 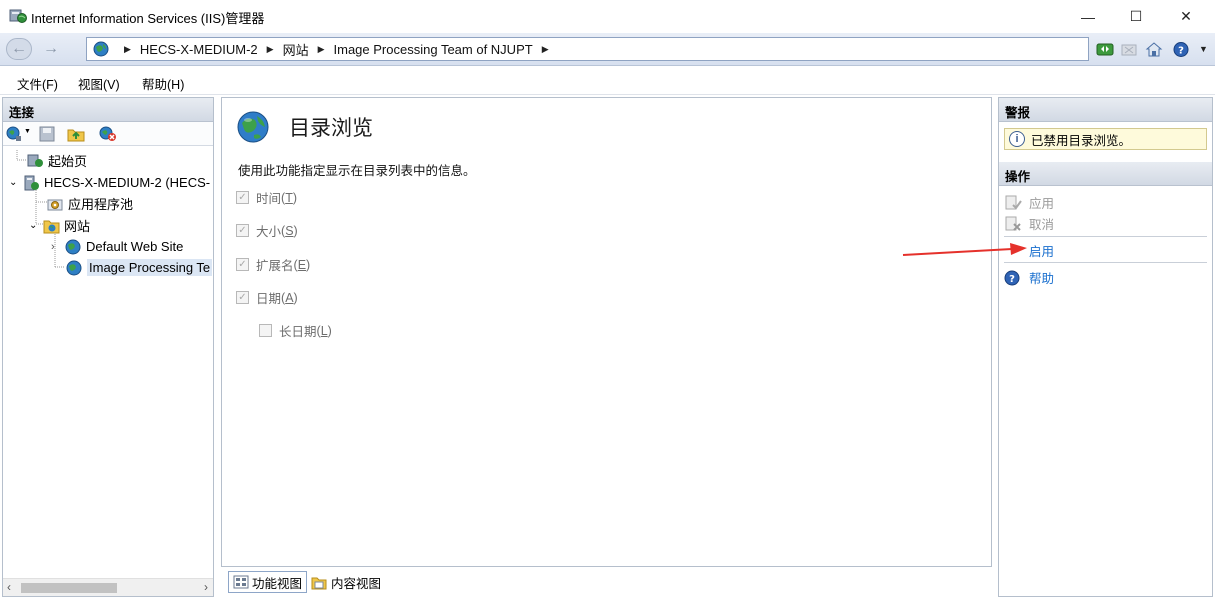 What do you see at coordinates (163, 83) in the screenshot?
I see `menu-help: 帮助(H)` at bounding box center [163, 83].